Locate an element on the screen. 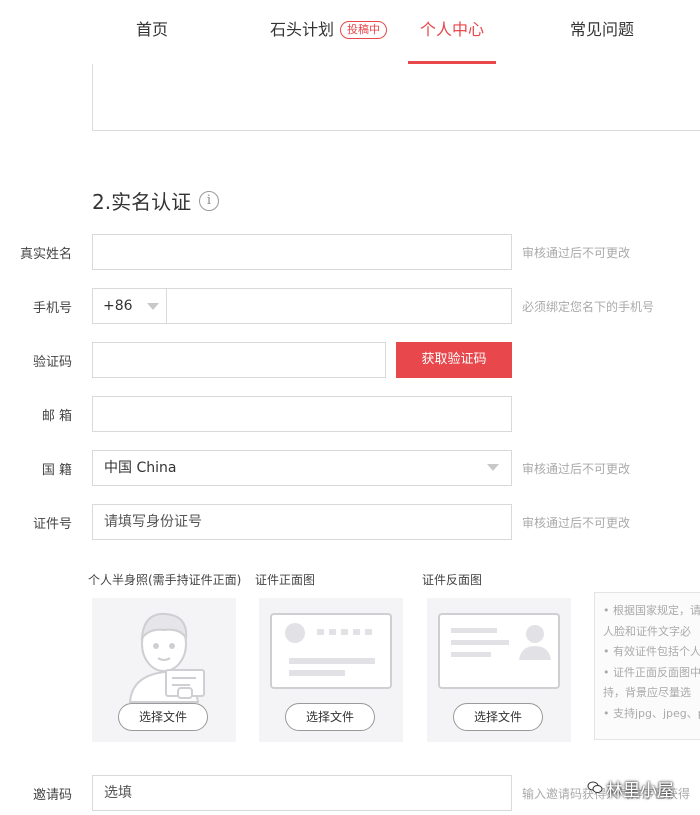 This screenshot has width=700, height=815. invite-label: 邀请码 is located at coordinates (52, 795).